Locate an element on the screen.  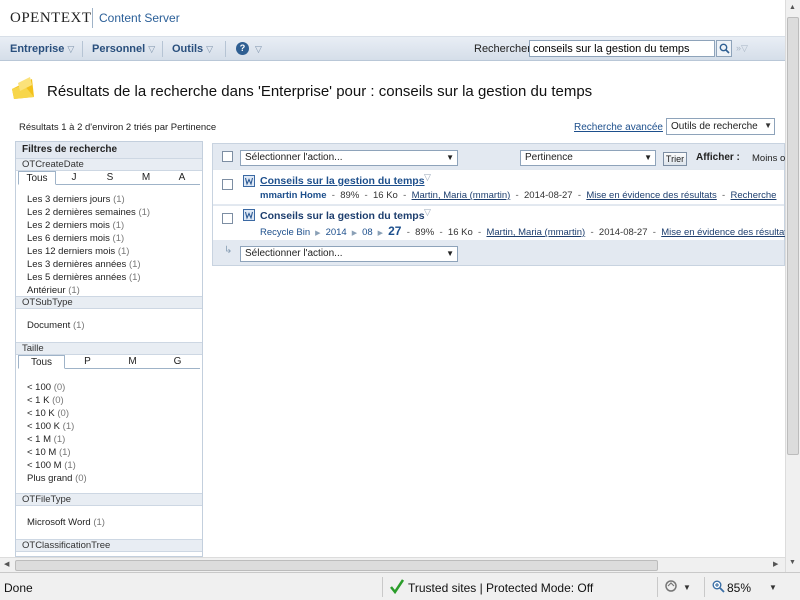
facet-item: Les 3 derniers jours (1) is located at coordinates (109, 199).